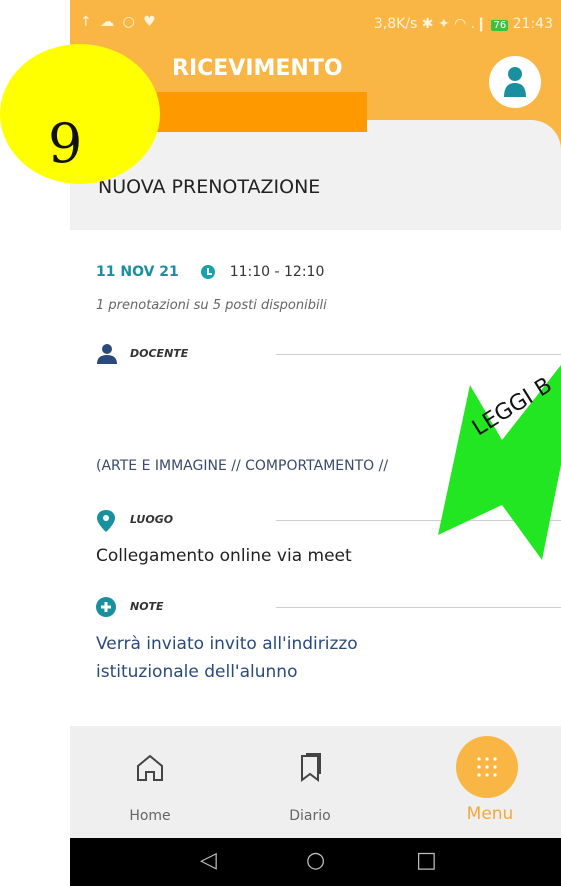 The image size is (561, 886). What do you see at coordinates (209, 187) in the screenshot?
I see `section-title: NUOVA PRENOTAZIONE` at bounding box center [209, 187].